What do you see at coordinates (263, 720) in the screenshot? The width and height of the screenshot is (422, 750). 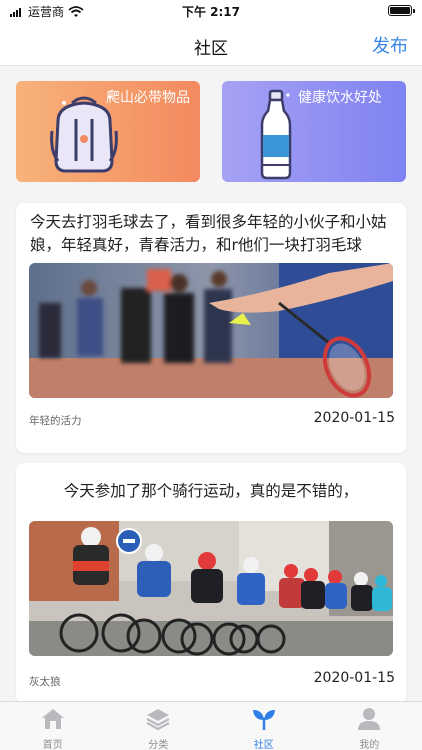 I see `sprout-icon` at bounding box center [263, 720].